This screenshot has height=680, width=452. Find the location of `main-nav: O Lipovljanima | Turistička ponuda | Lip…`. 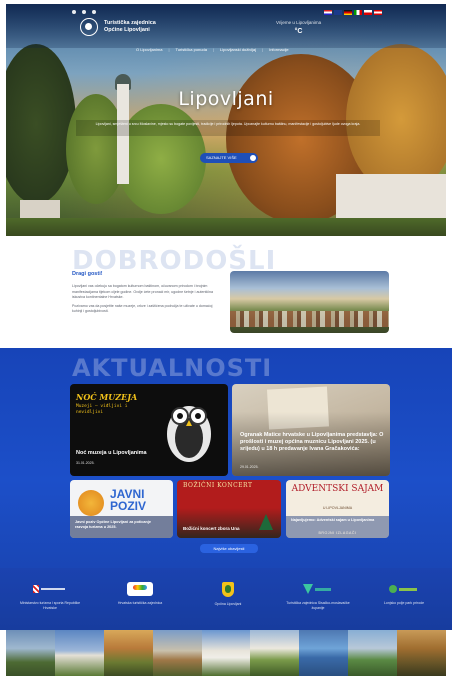

main-nav: O Lipovljanima | Turistička ponuda | Lip… is located at coordinates (212, 49).